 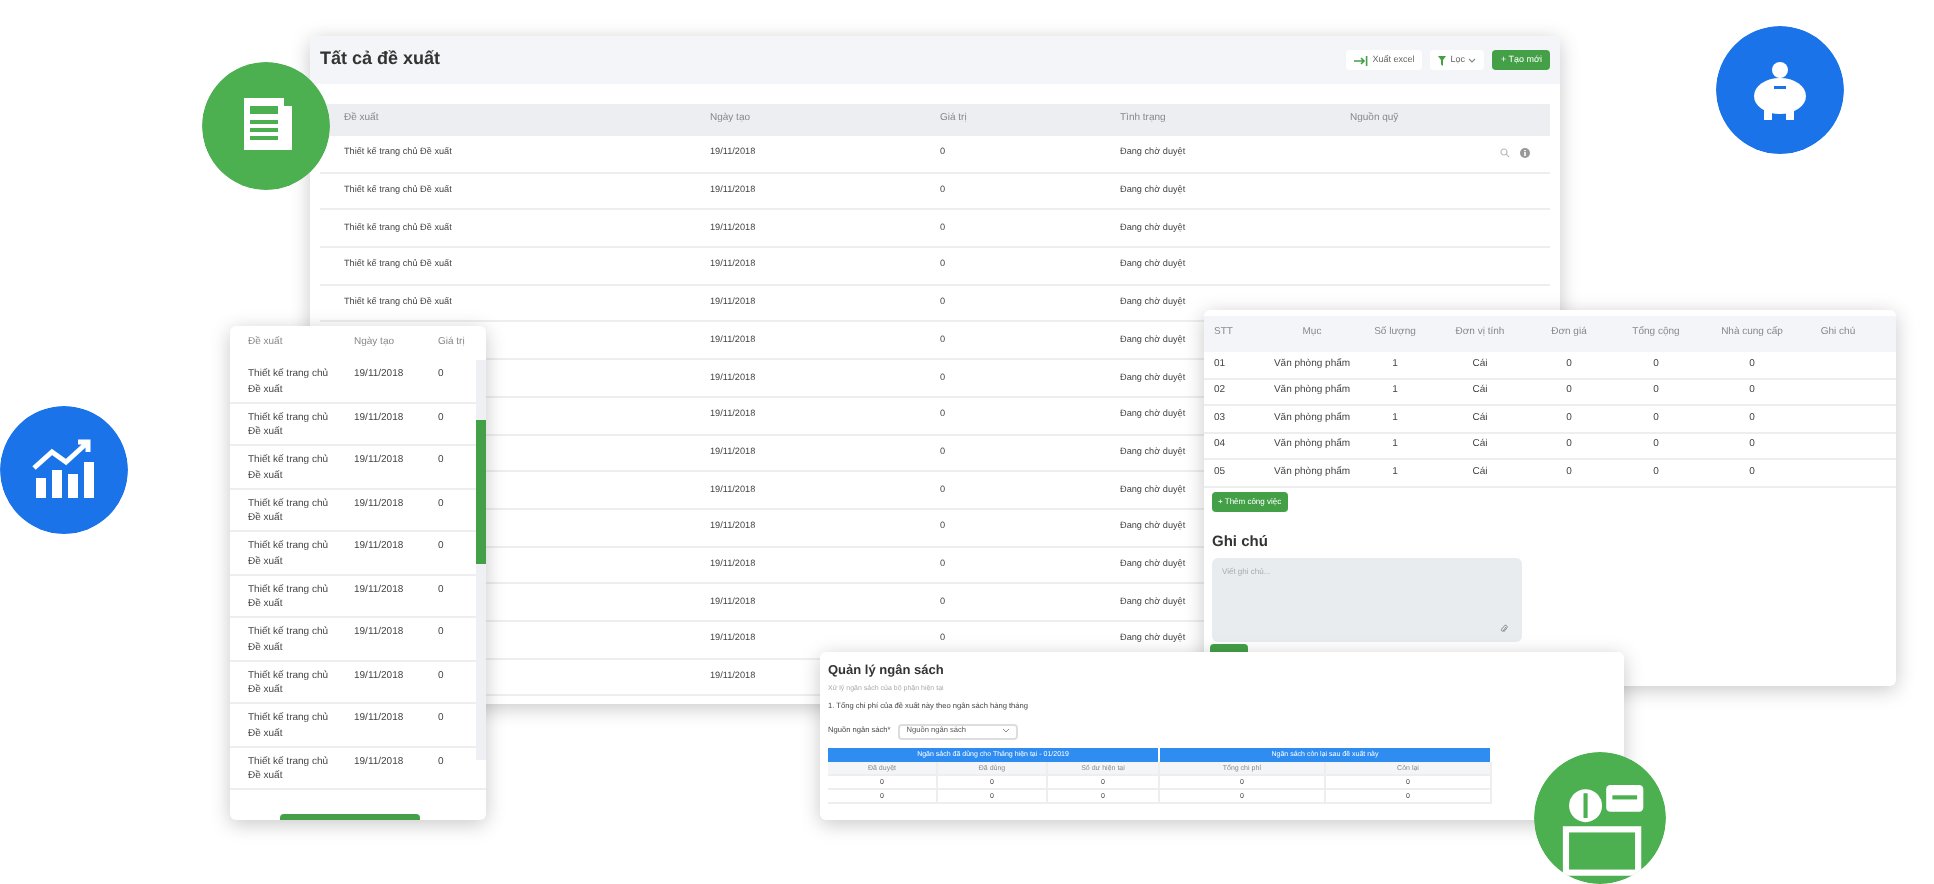 I want to click on filter-icon, so click(x=1442, y=60).